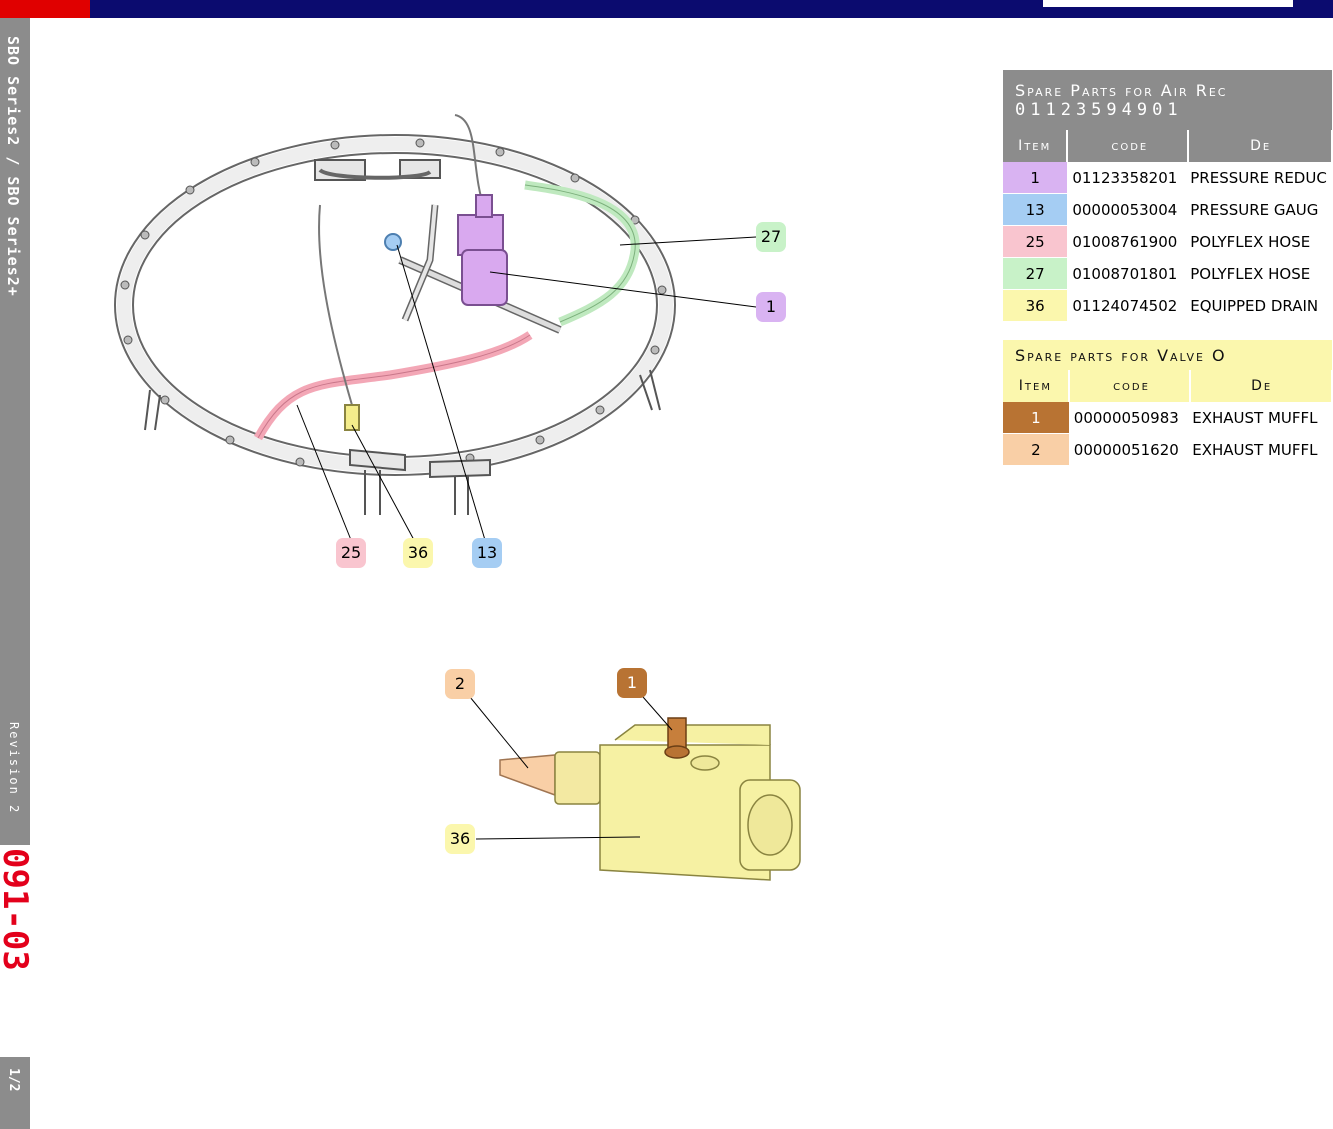 The width and height of the screenshot is (1333, 1129). I want to click on callout-2: 2, so click(460, 684).